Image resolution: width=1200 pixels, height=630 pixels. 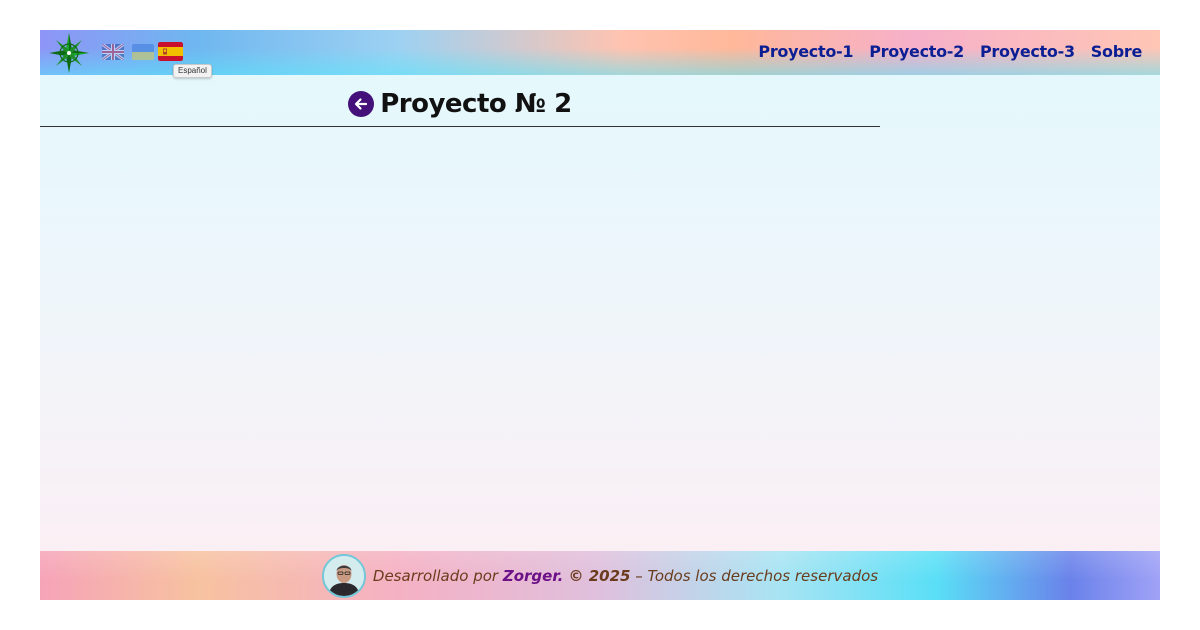 I want to click on author-name: Zorger., so click(x=533, y=575).